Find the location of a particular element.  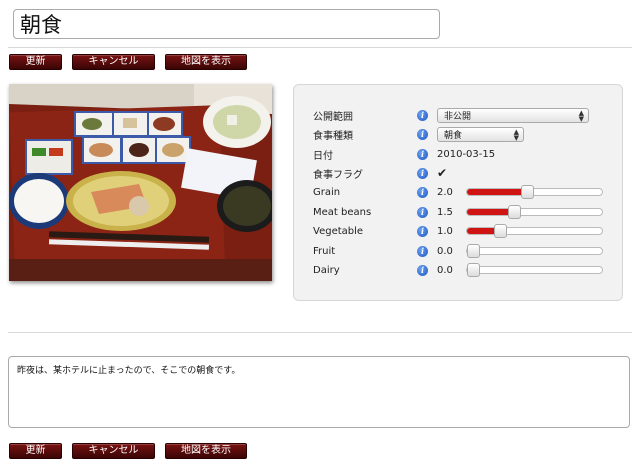

visibility-select: 非公開 ▲ ▼ is located at coordinates (513, 115).